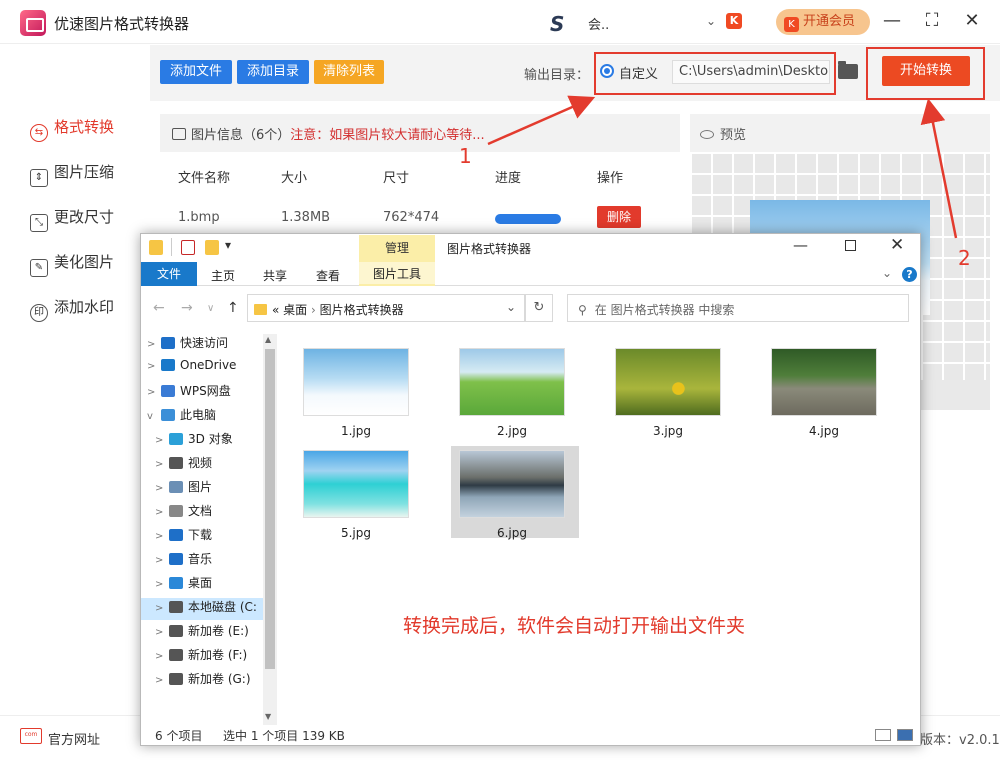  What do you see at coordinates (223, 275) in the screenshot?
I see `tab-home: 主页` at bounding box center [223, 275].